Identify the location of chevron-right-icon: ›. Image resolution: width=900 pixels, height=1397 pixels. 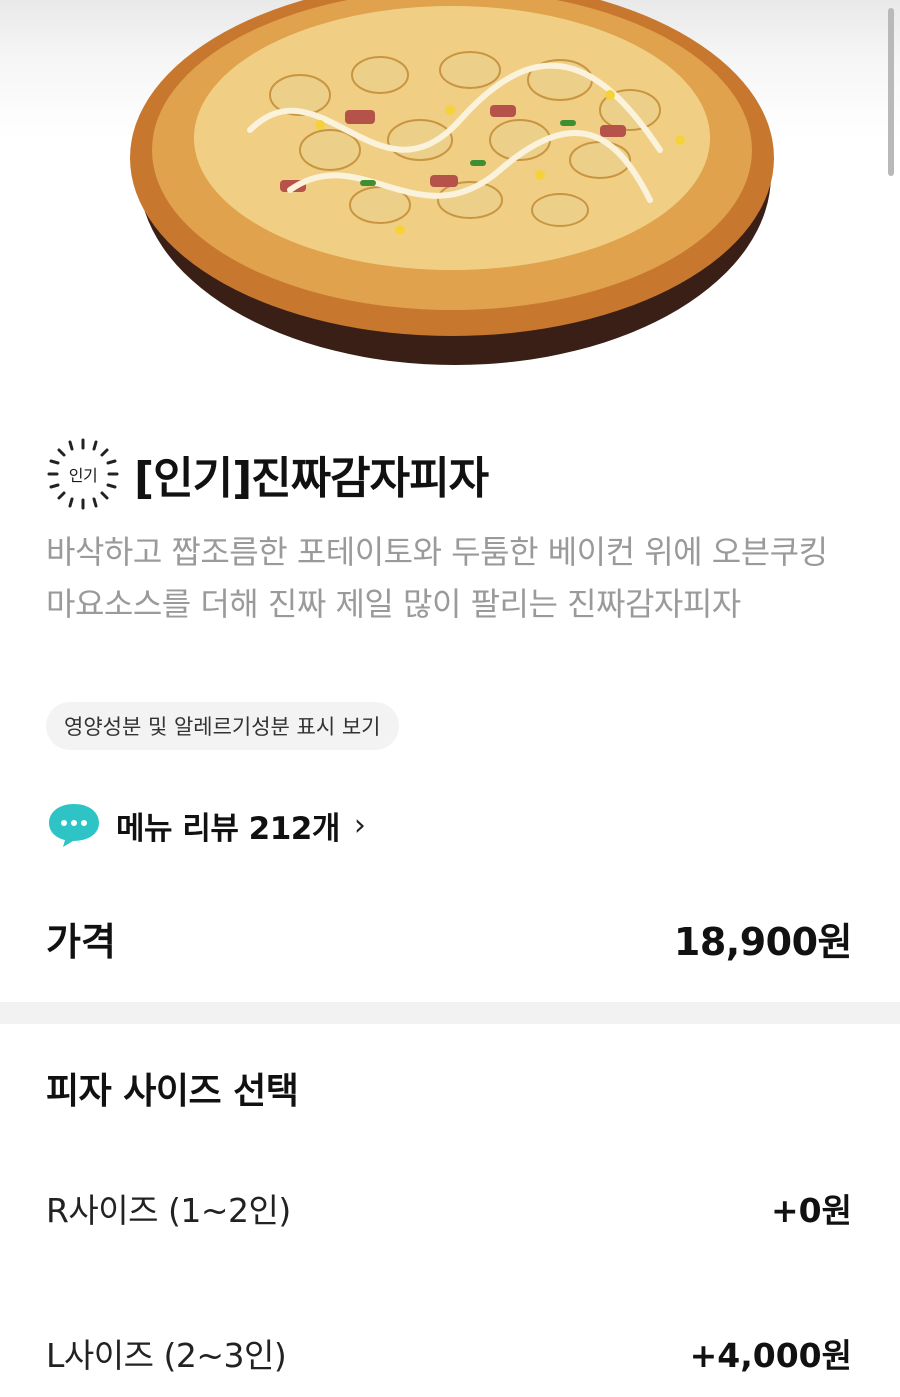
(359, 825).